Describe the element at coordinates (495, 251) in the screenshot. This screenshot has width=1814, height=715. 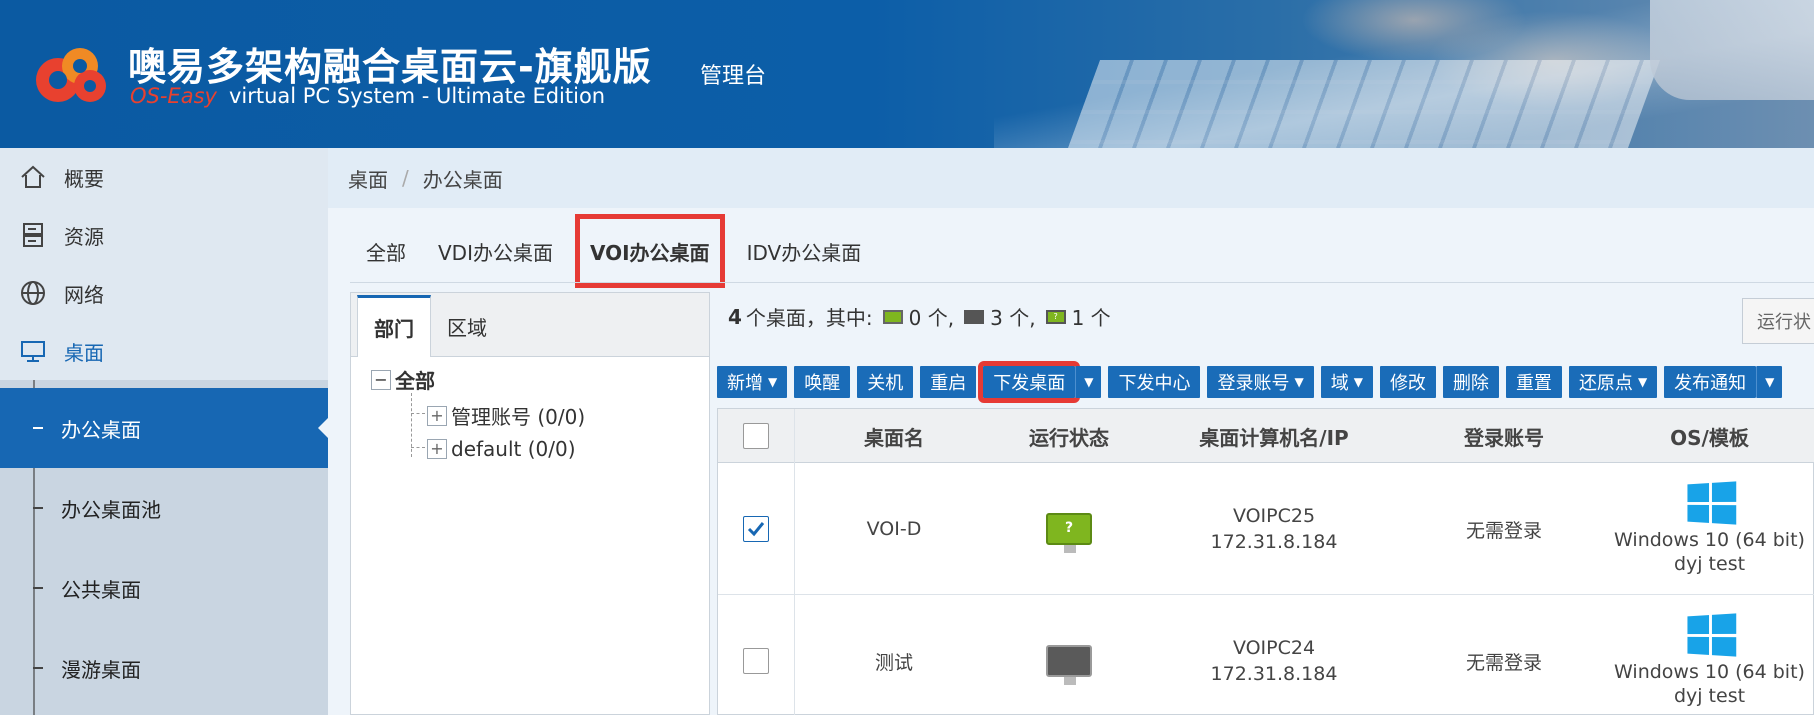
I see `tab-vdi: VDI办公桌面` at that location.